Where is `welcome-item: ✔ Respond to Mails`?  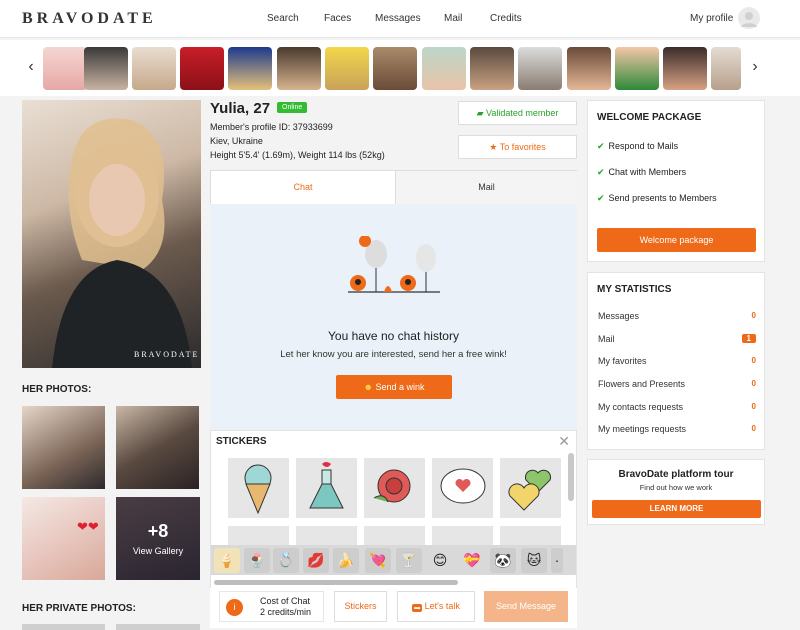
welcome-item: ✔ Respond to Mails is located at coordinates (638, 146).